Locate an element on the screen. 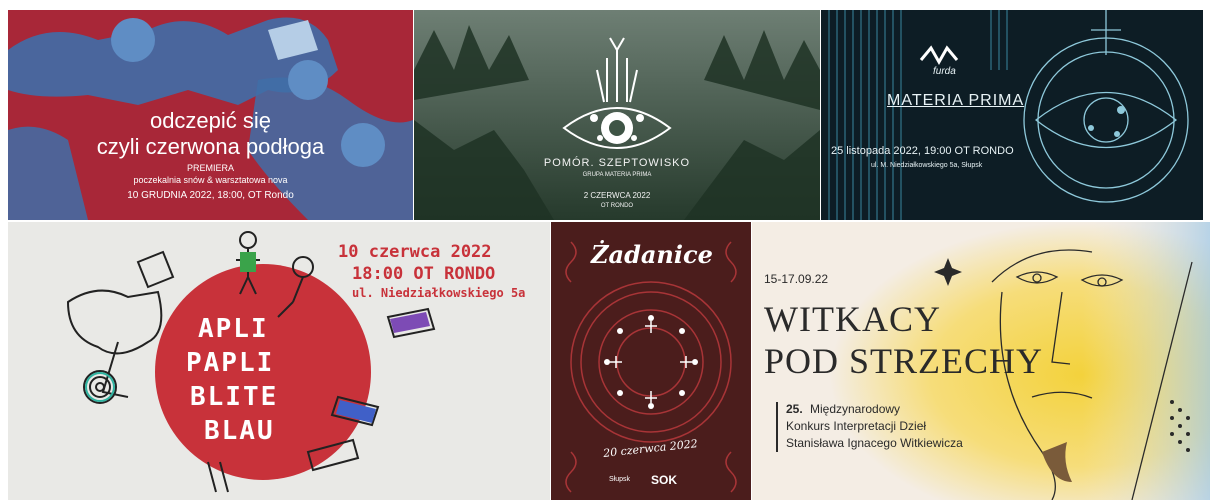 The height and width of the screenshot is (500, 1210). poster-4-title-word-4: BLAU is located at coordinates (239, 431).